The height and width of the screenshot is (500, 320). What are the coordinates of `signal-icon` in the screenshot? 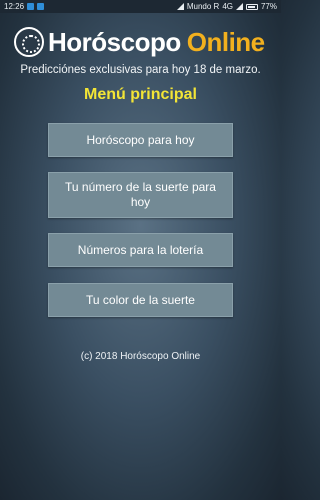 It's located at (180, 6).